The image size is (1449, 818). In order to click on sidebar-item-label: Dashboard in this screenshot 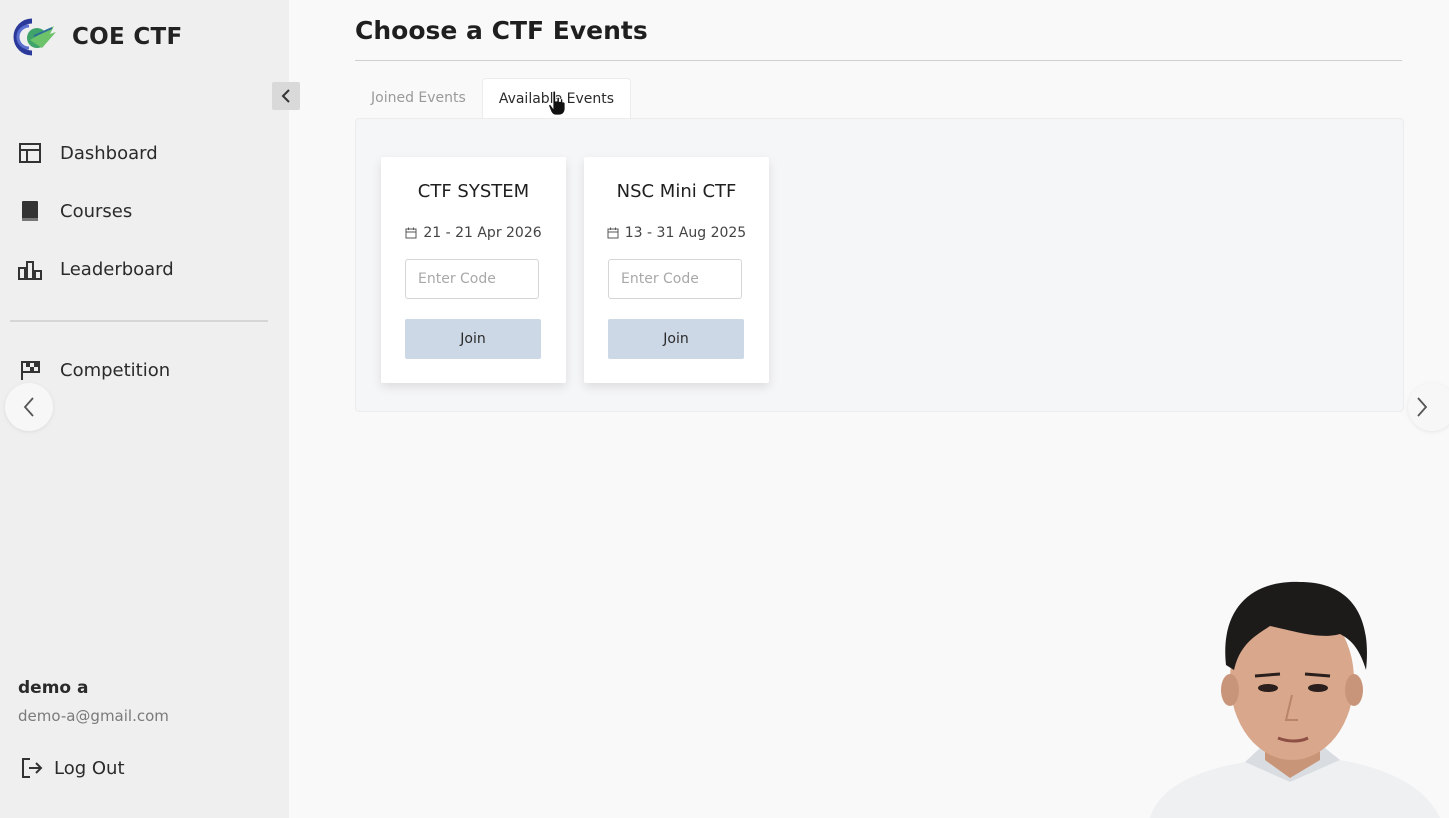, I will do `click(109, 153)`.